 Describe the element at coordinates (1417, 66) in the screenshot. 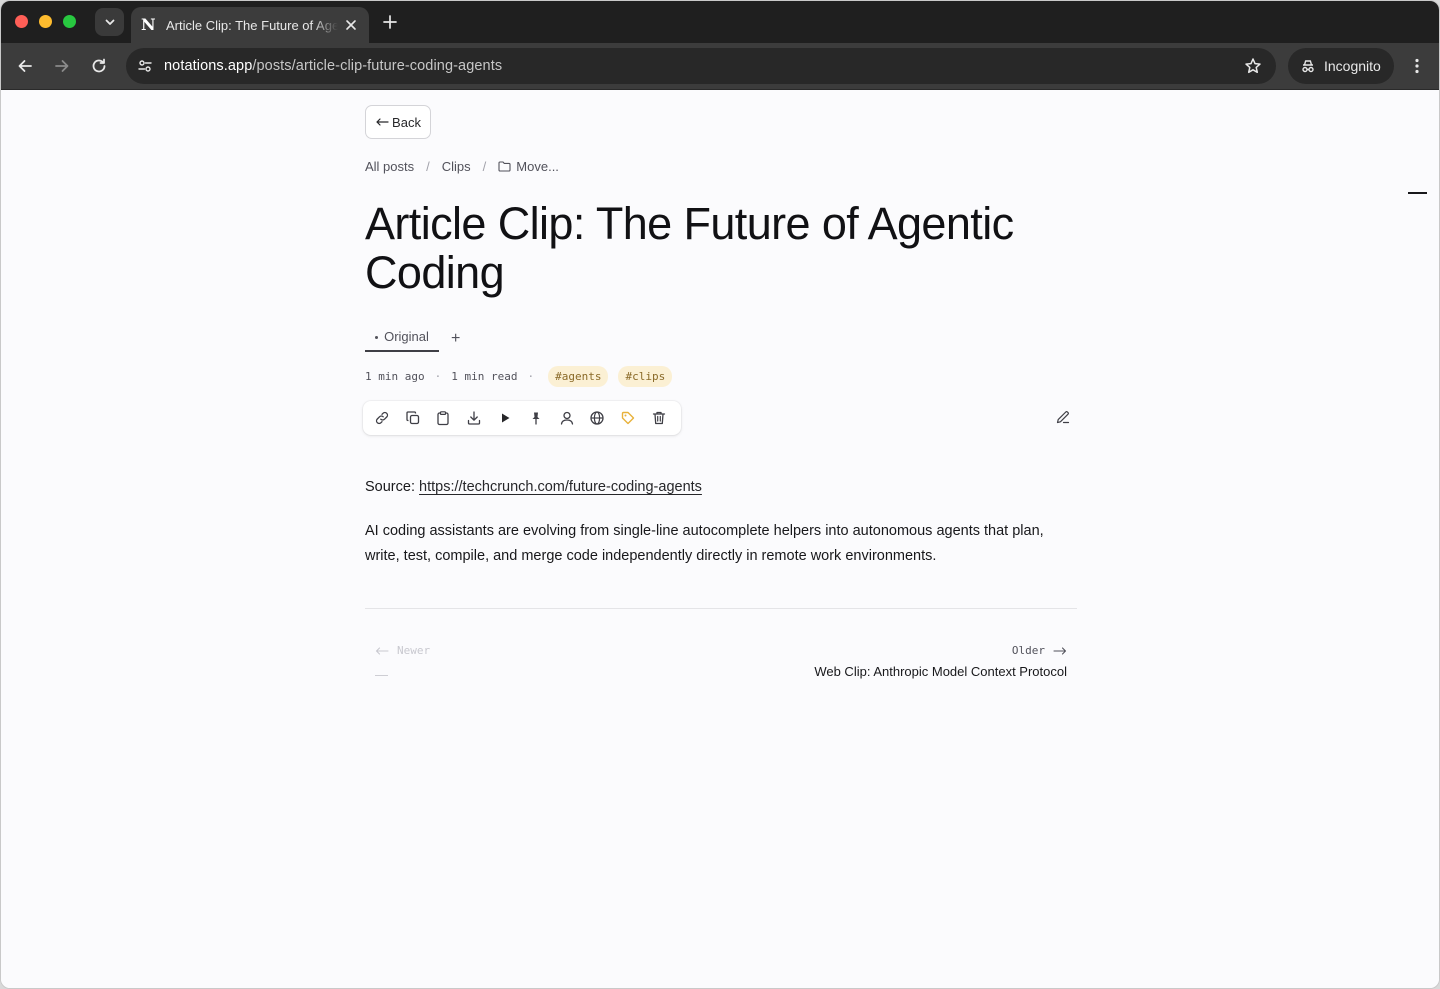

I see `more-menu-icon` at that location.